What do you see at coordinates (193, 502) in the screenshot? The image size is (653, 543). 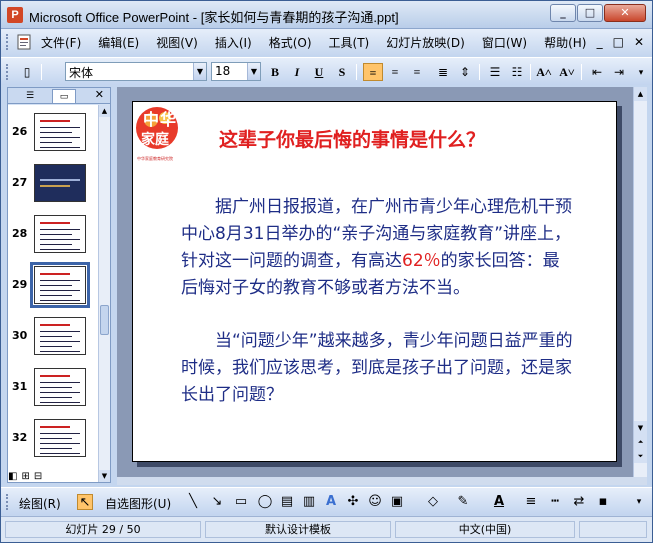 I see `line-icon: ╲` at bounding box center [193, 502].